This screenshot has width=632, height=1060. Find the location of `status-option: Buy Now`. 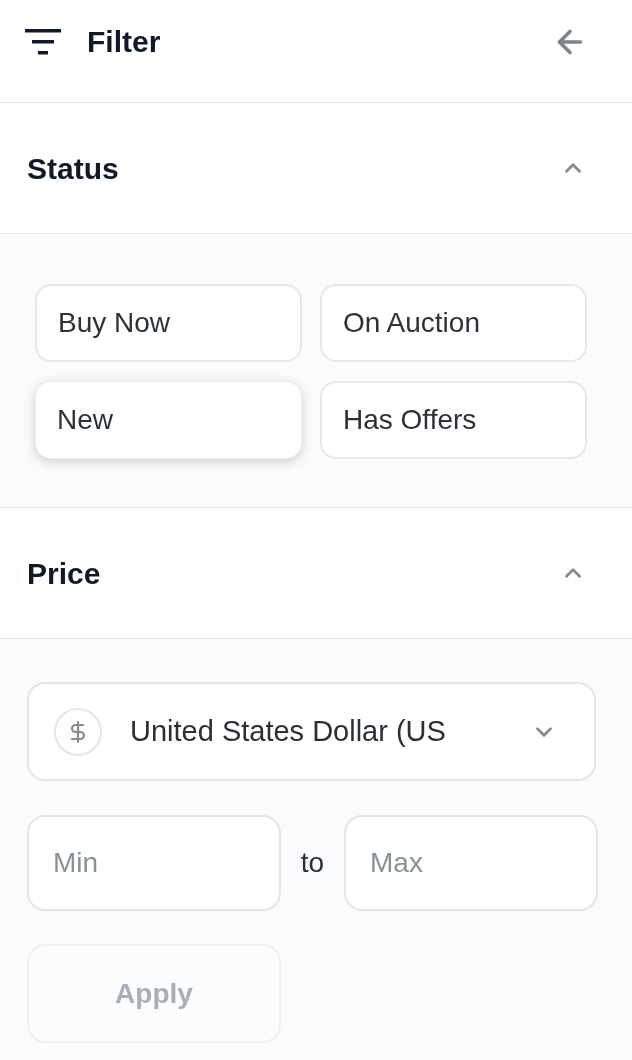

status-option: Buy Now is located at coordinates (168, 323).